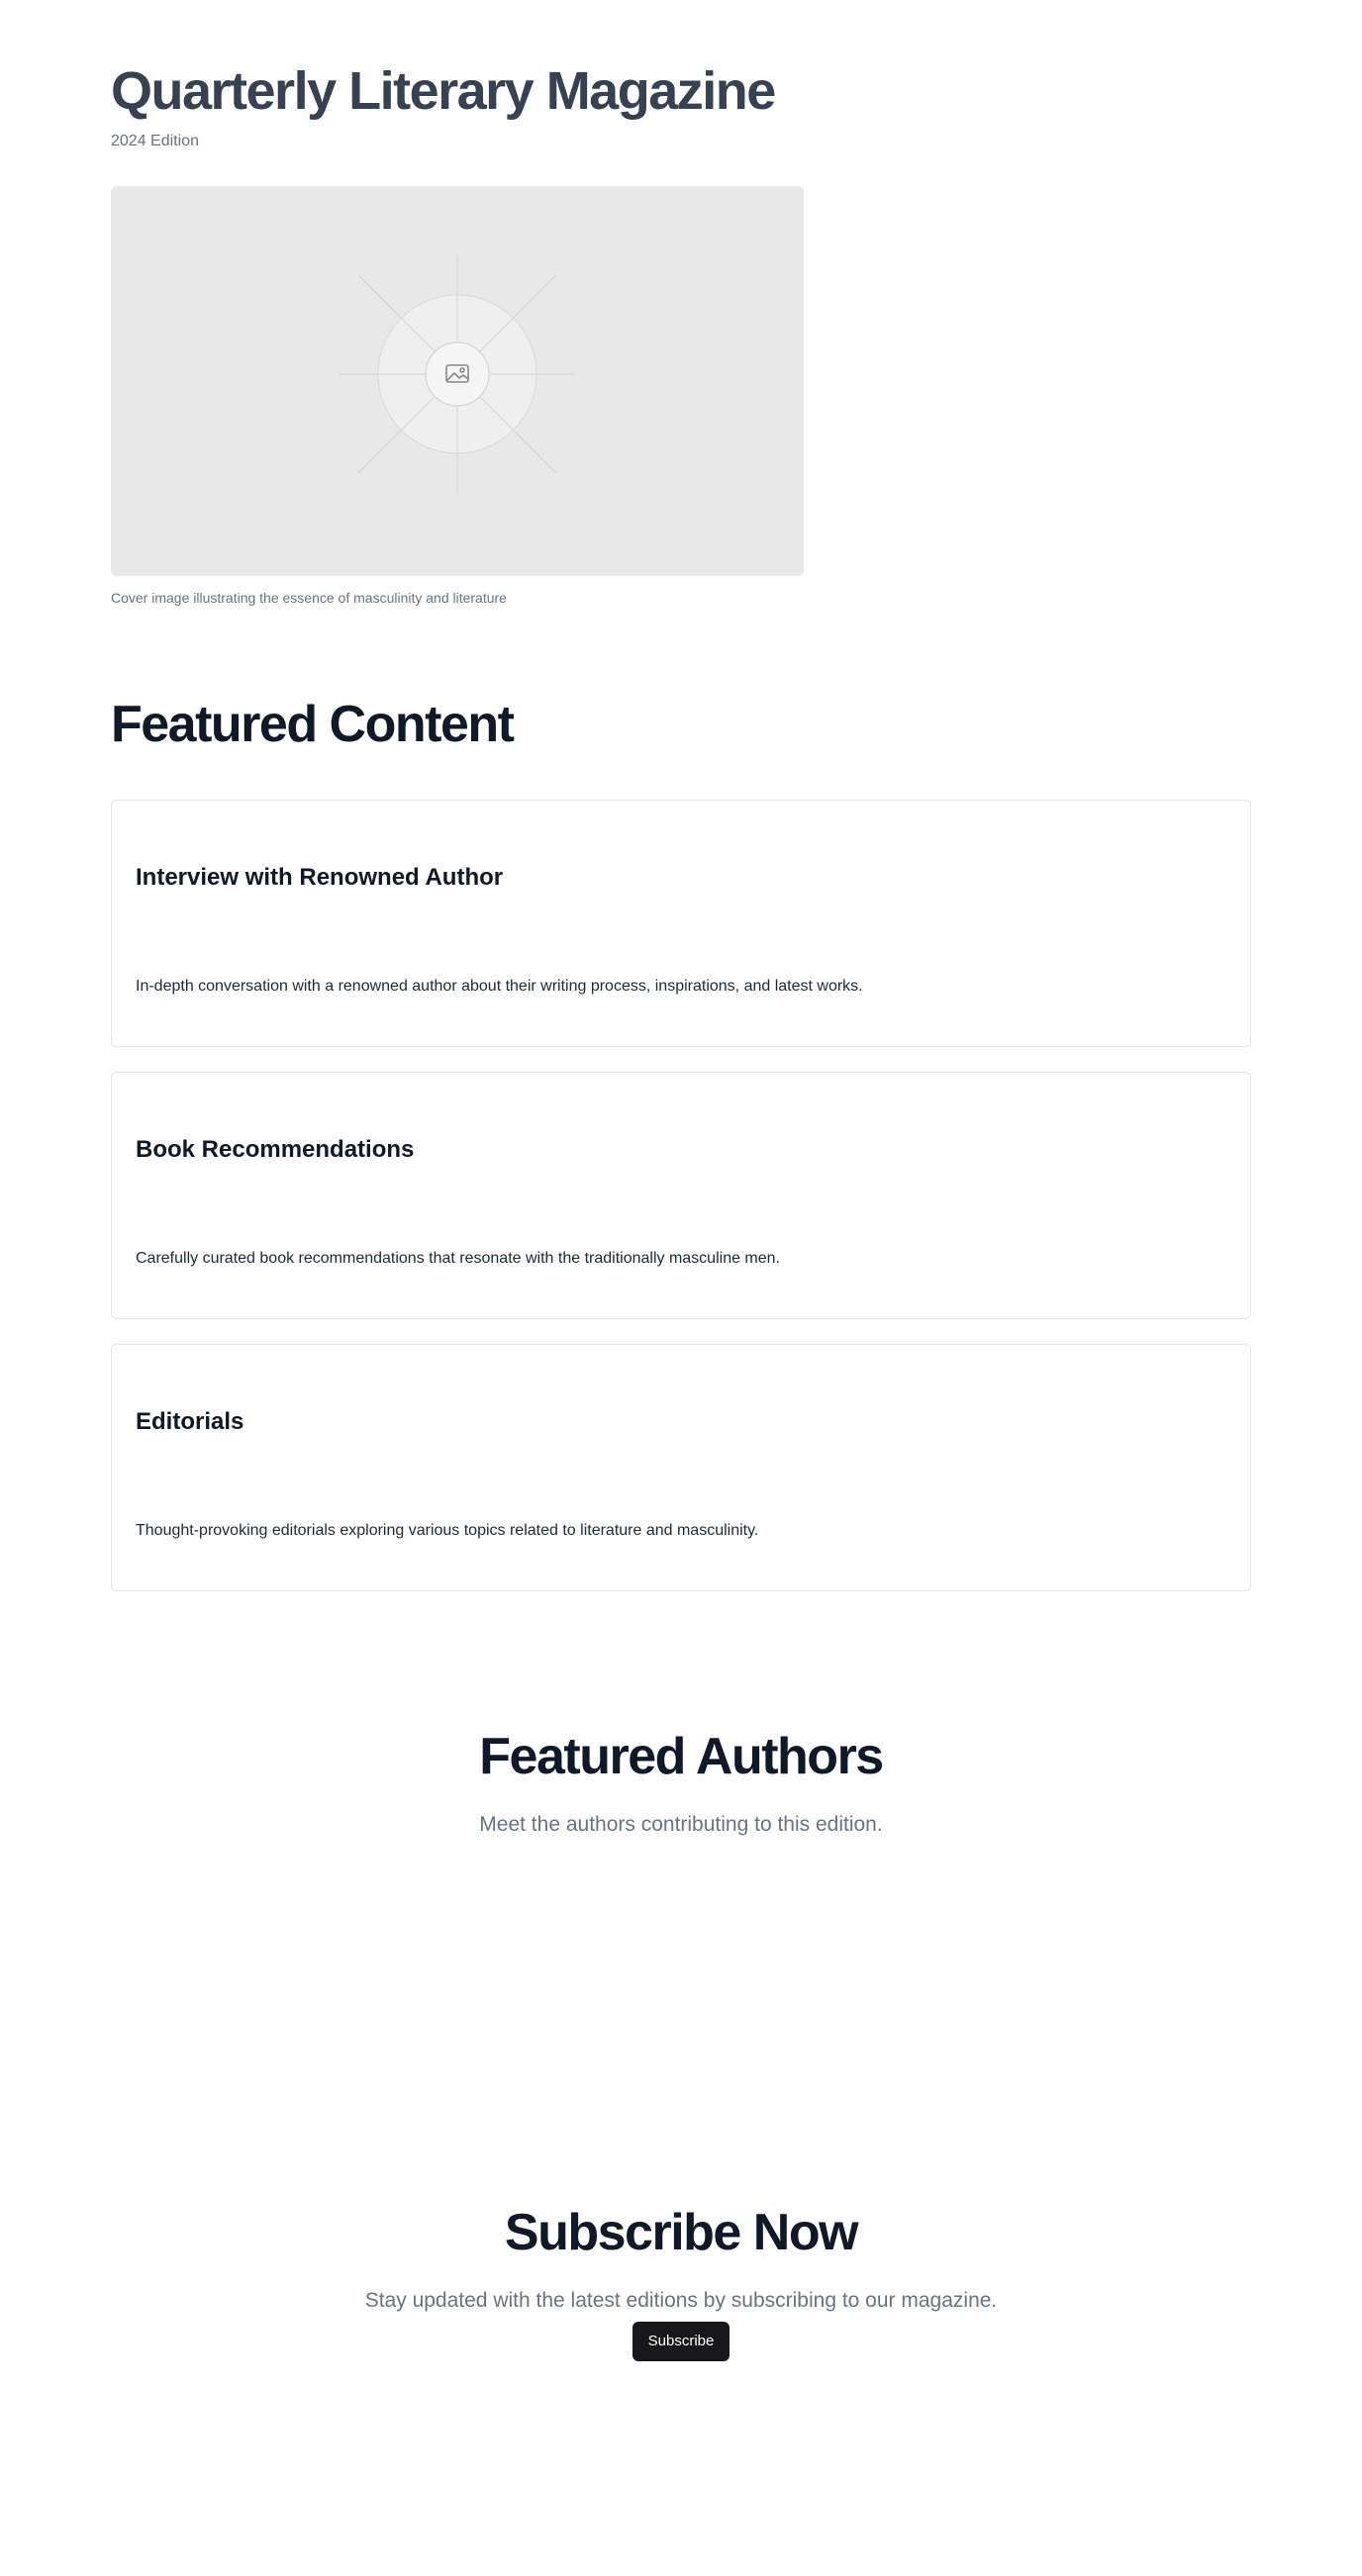 This screenshot has width=1362, height=2576. Describe the element at coordinates (681, 1756) in the screenshot. I see `featured-authors-title: Featured Authors` at that location.